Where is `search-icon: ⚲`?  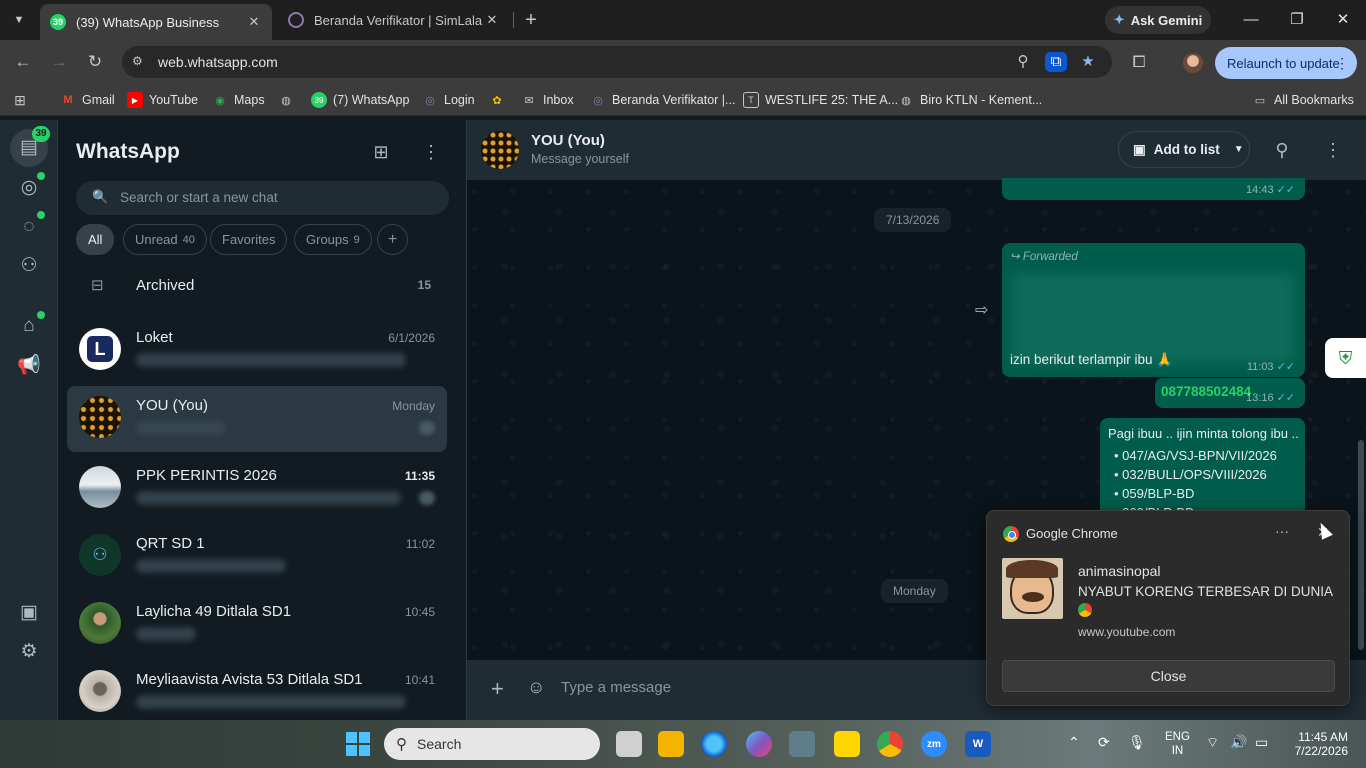
search-icon: ⚲ is located at coordinates (1282, 150).